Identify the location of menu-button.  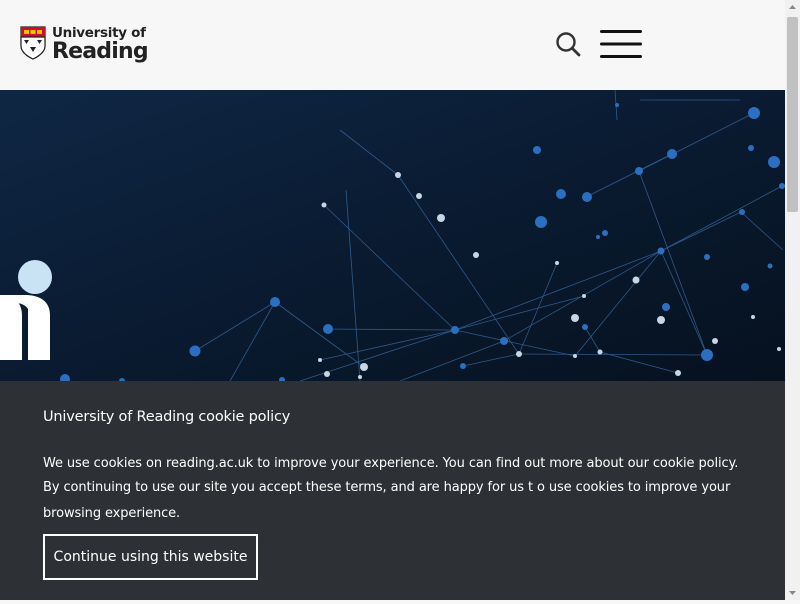
(621, 44).